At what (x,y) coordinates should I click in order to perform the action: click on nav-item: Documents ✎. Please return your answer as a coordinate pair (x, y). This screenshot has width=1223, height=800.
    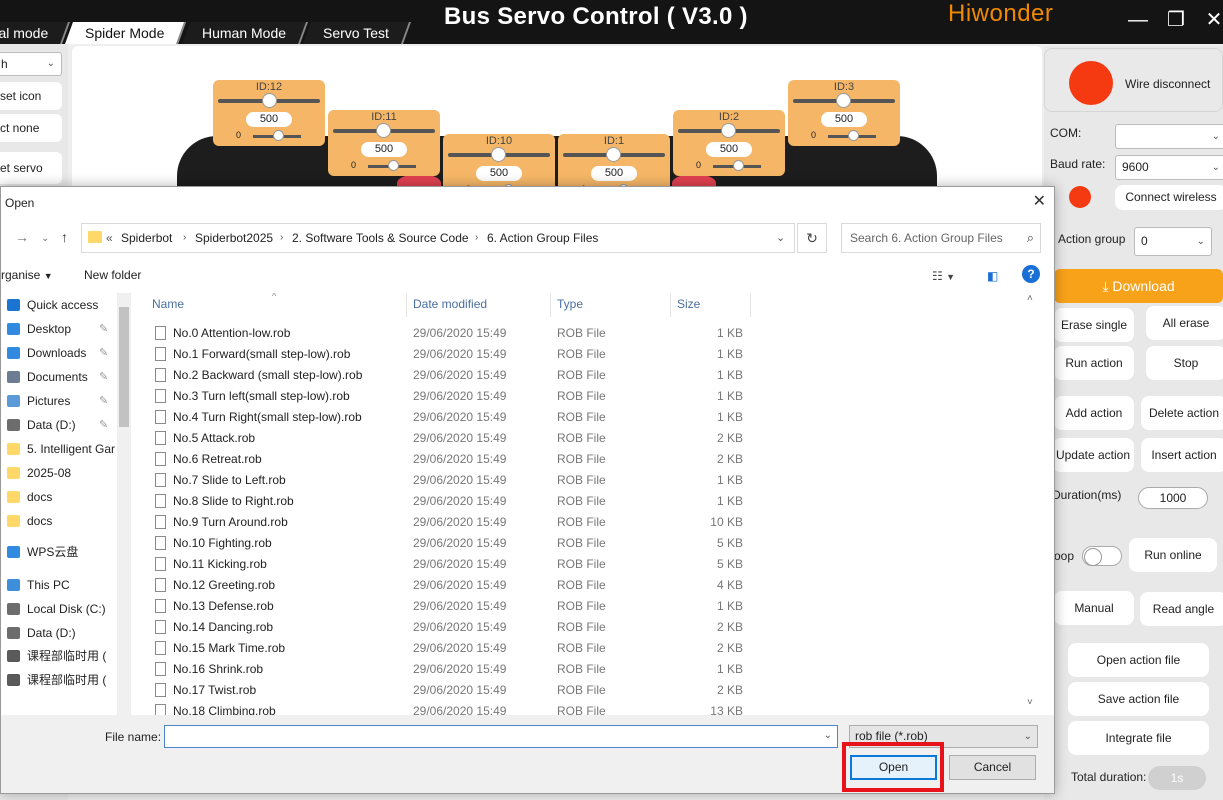
    Looking at the image, I should click on (58, 377).